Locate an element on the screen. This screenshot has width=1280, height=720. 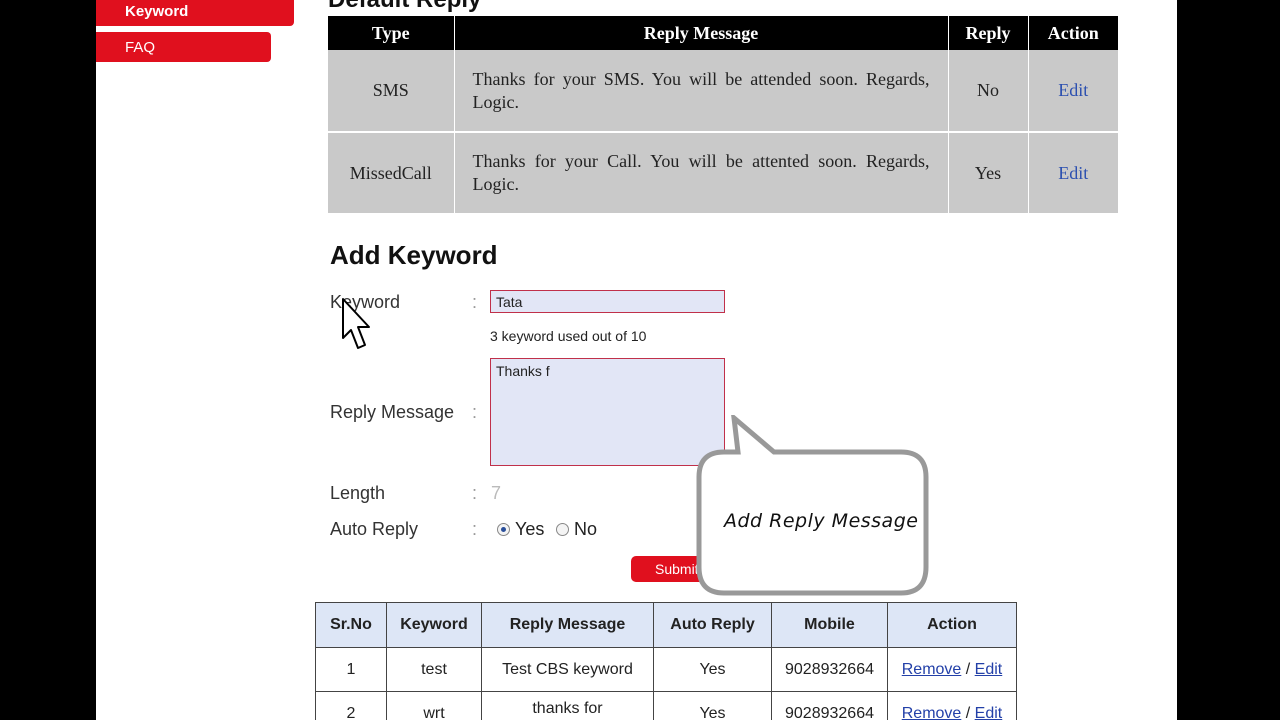
auto-reply-label: Auto Reply is located at coordinates (374, 529).